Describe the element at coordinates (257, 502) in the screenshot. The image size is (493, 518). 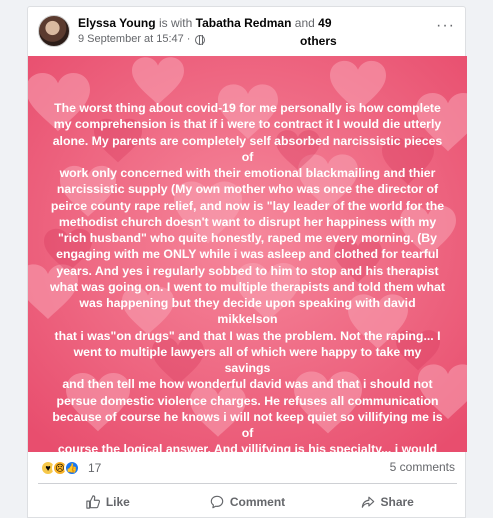
I see `comment-label: Comment` at that location.